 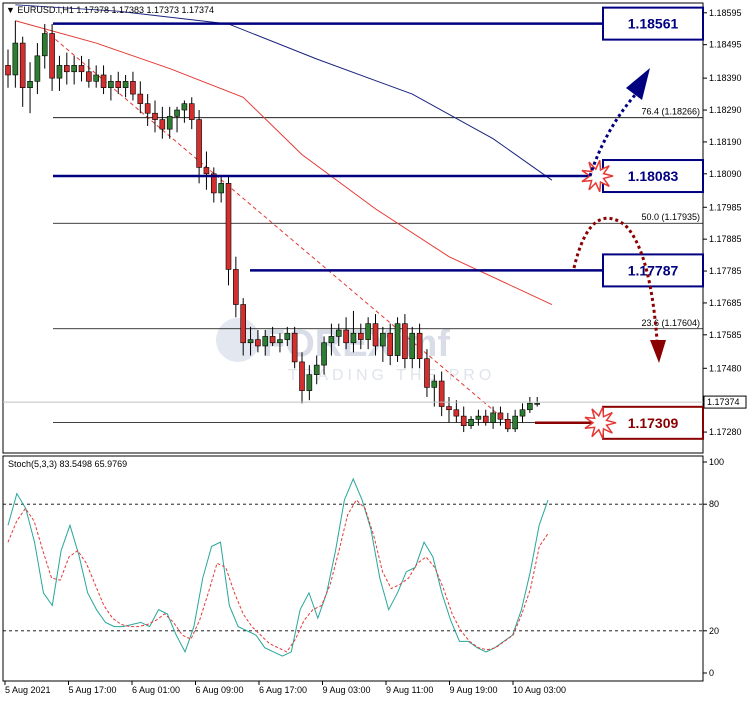 I want to click on time-tick-label: 9 Aug 03:00, so click(x=347, y=690).